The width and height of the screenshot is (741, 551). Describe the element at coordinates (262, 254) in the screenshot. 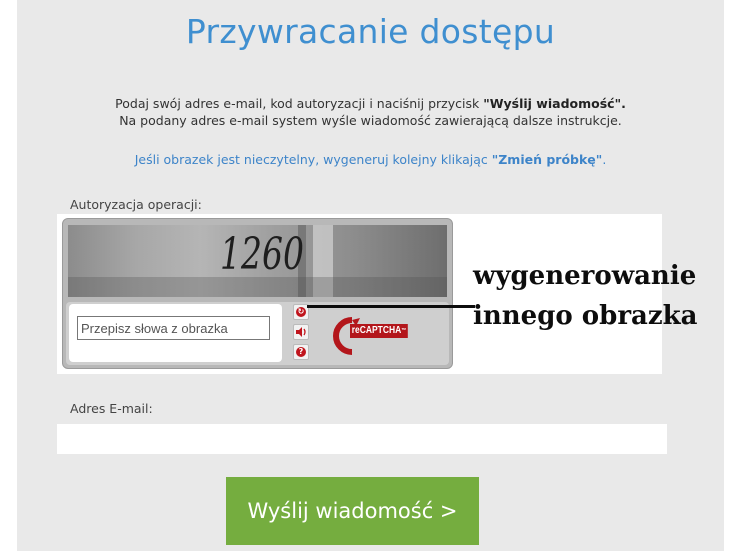

I see `captcha-image-text: 1260` at that location.